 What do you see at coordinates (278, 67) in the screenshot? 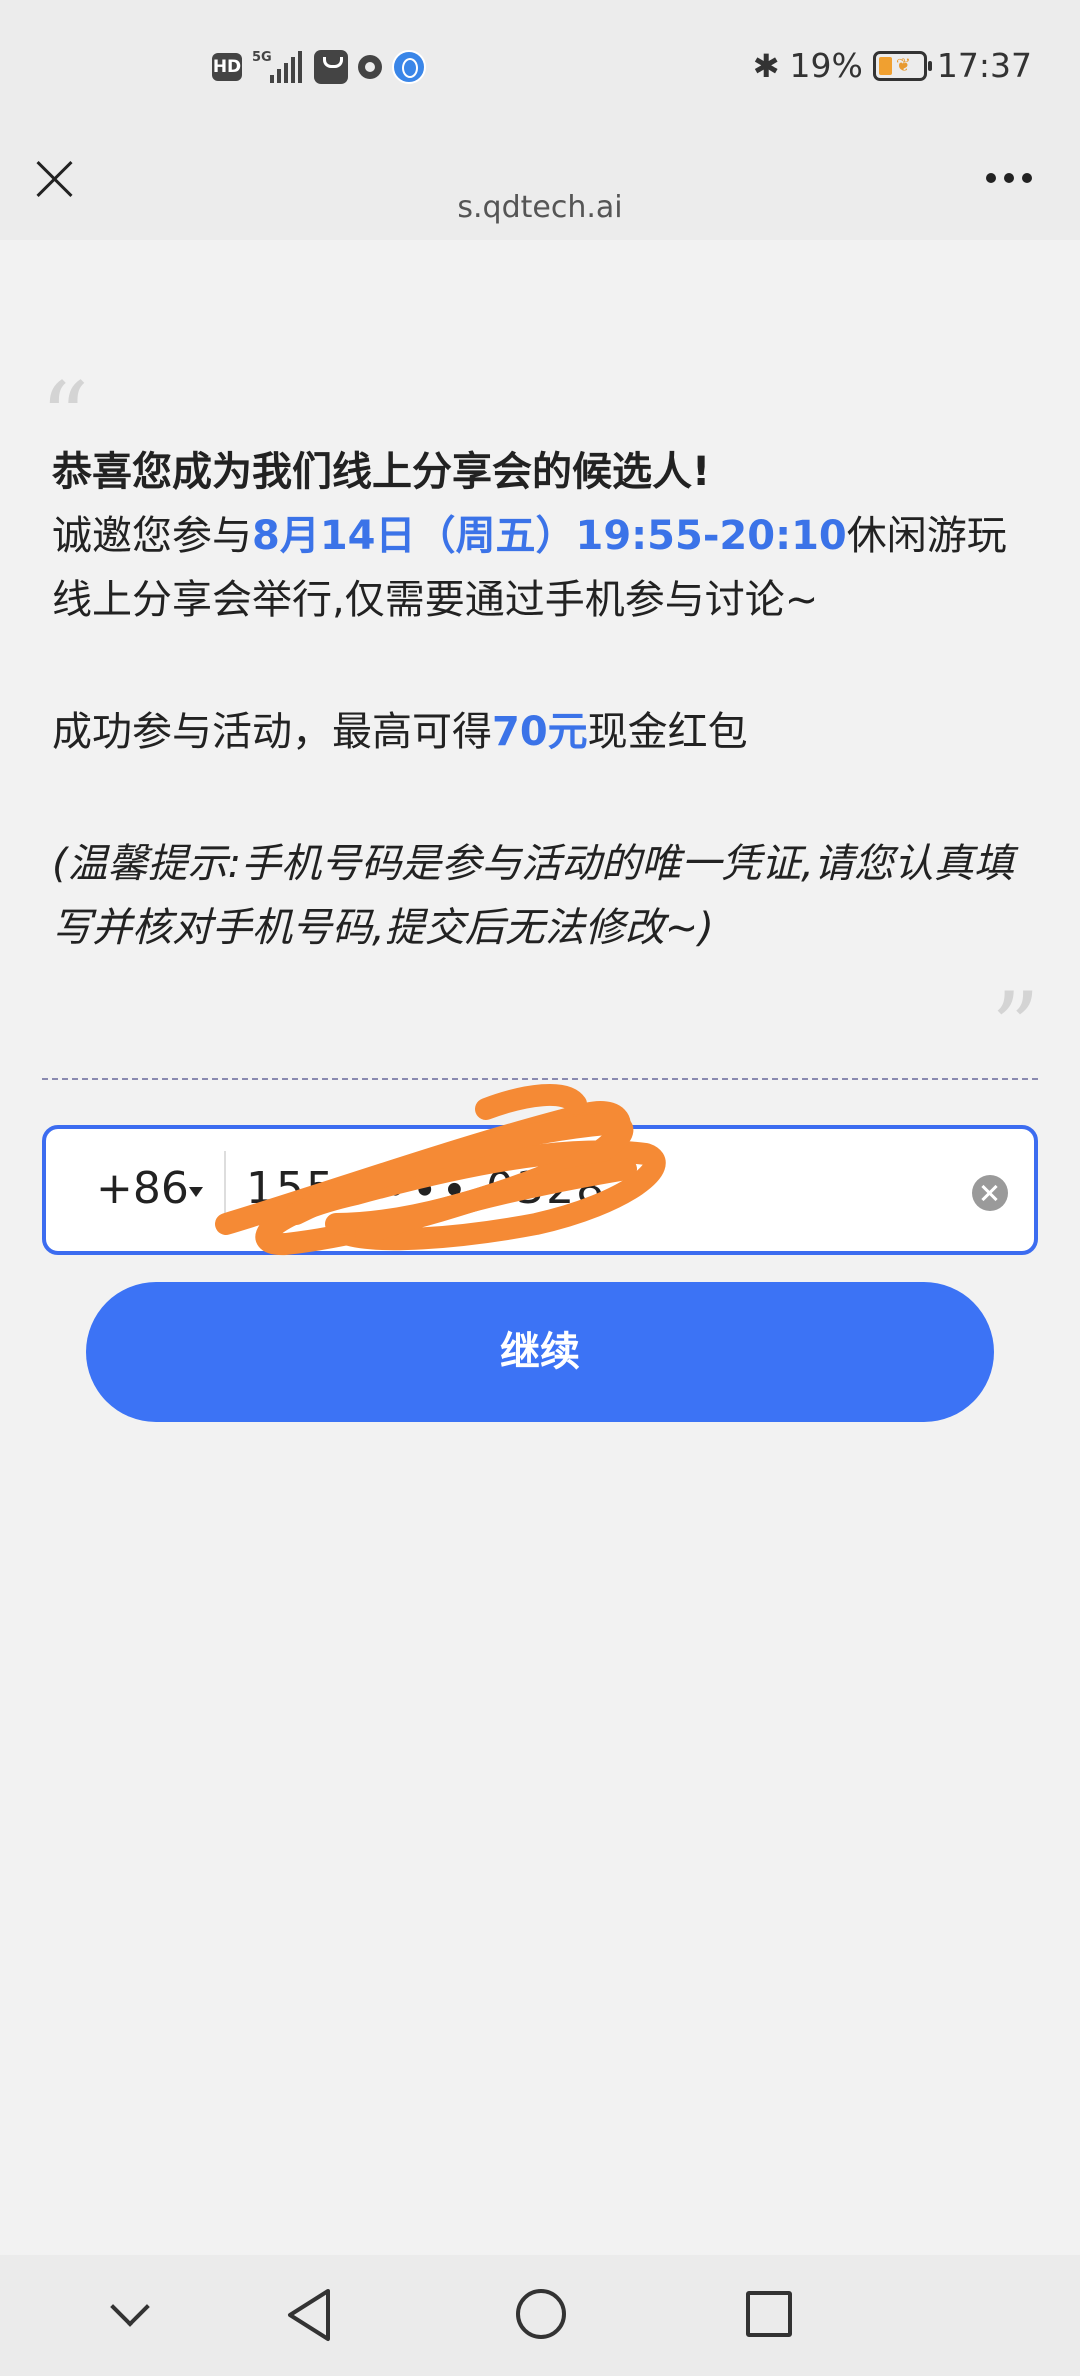
I see `signal-icon: 5G` at bounding box center [278, 67].